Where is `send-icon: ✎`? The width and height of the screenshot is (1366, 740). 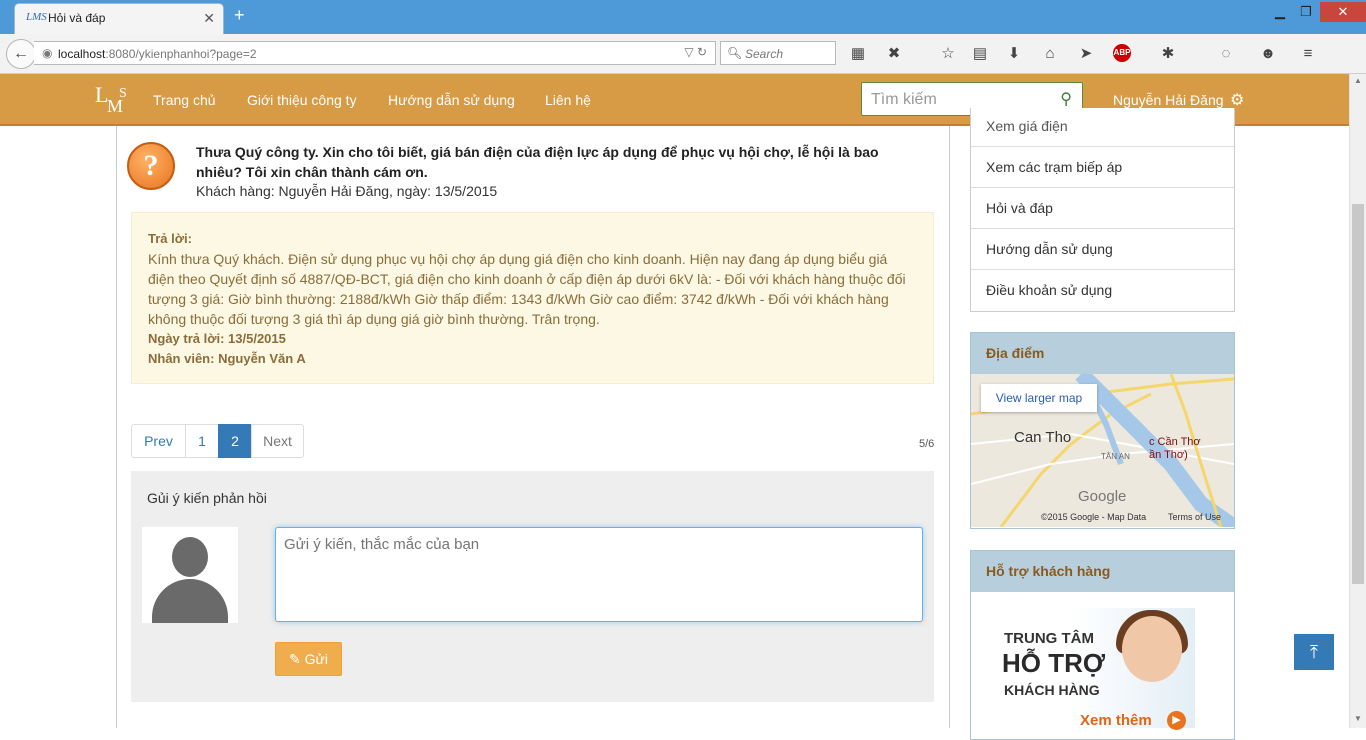 send-icon: ✎ is located at coordinates (295, 659).